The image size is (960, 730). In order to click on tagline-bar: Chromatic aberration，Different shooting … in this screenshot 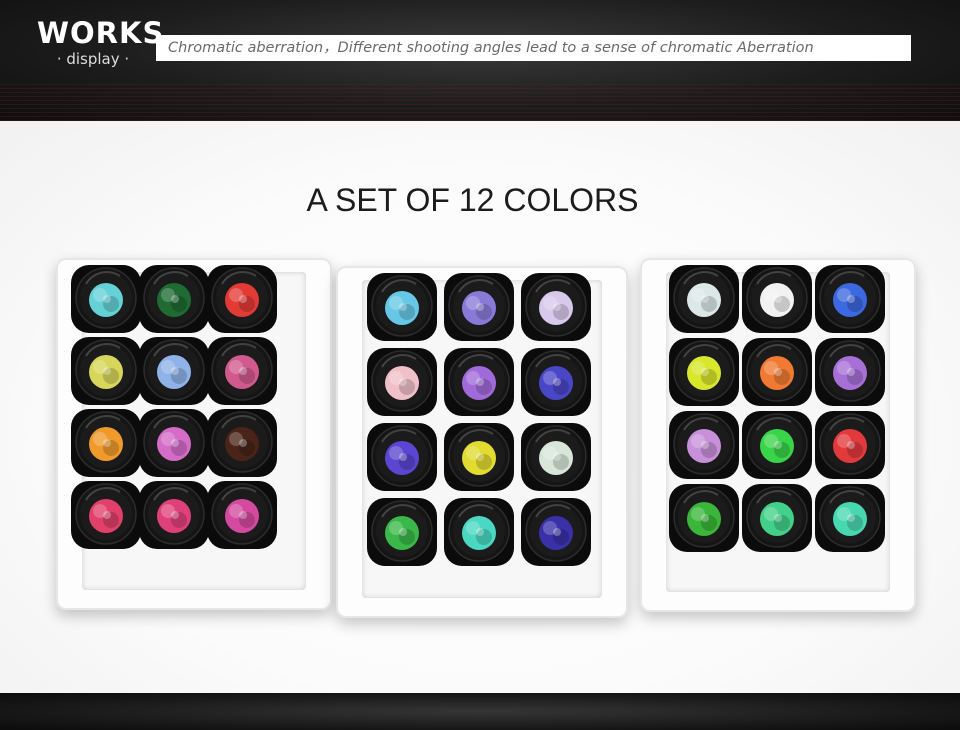, I will do `click(533, 48)`.